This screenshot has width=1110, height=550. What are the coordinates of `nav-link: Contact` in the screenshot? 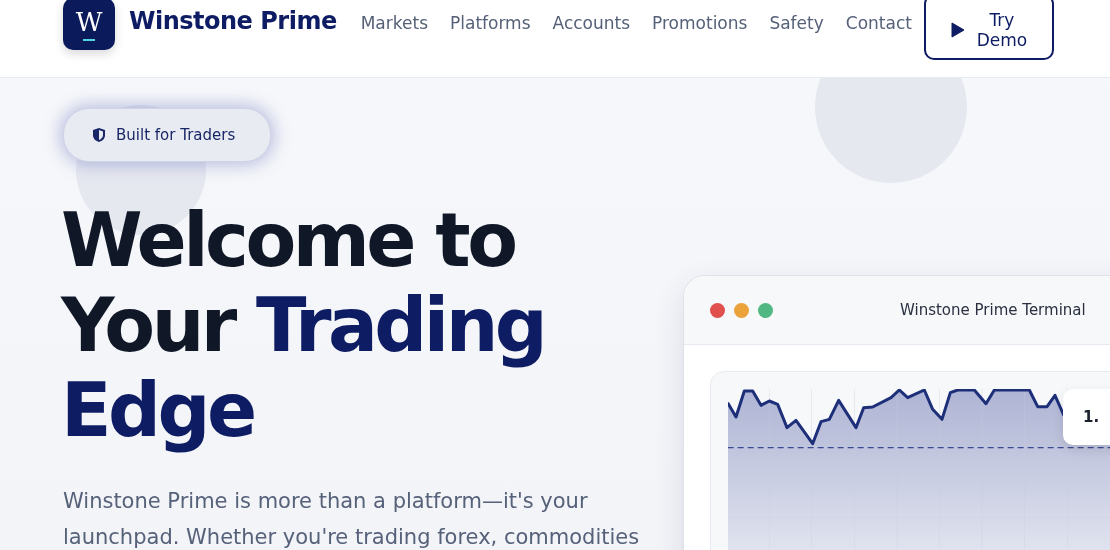 It's located at (878, 23).